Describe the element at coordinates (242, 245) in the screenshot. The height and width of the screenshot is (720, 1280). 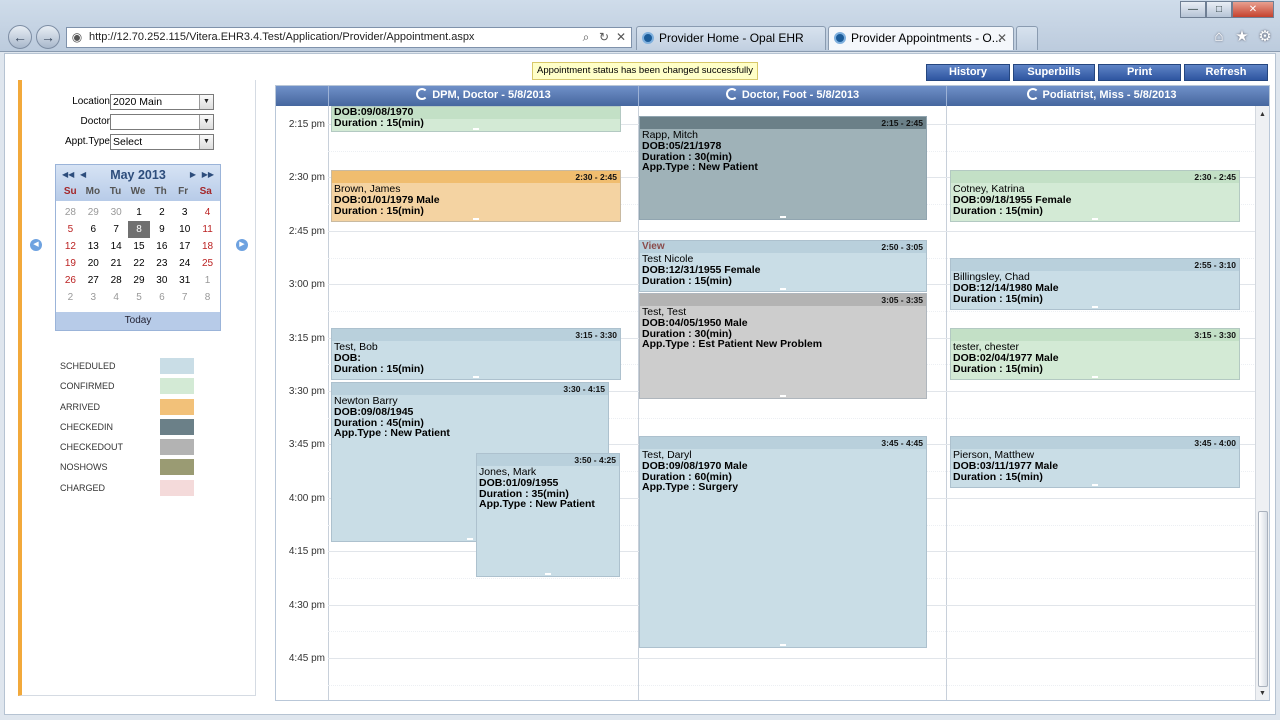
I see `next-arrow-icon: ▶` at that location.